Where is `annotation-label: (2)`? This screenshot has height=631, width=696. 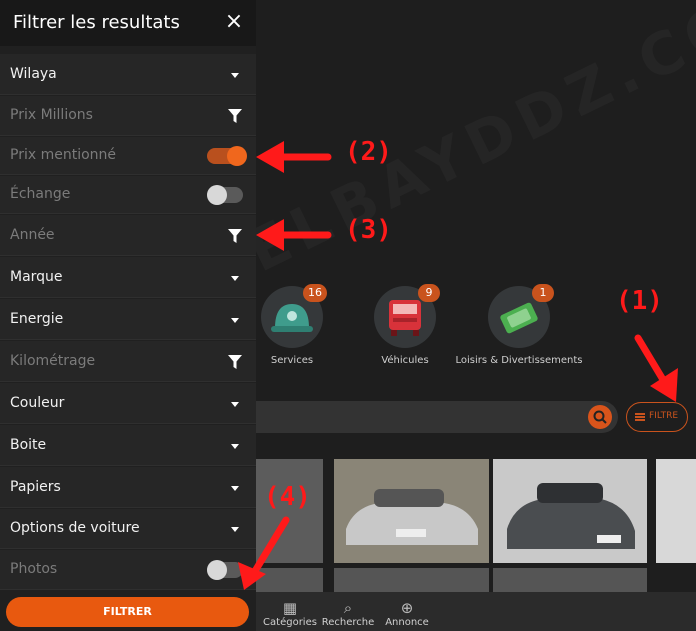 annotation-label: (2) is located at coordinates (368, 152).